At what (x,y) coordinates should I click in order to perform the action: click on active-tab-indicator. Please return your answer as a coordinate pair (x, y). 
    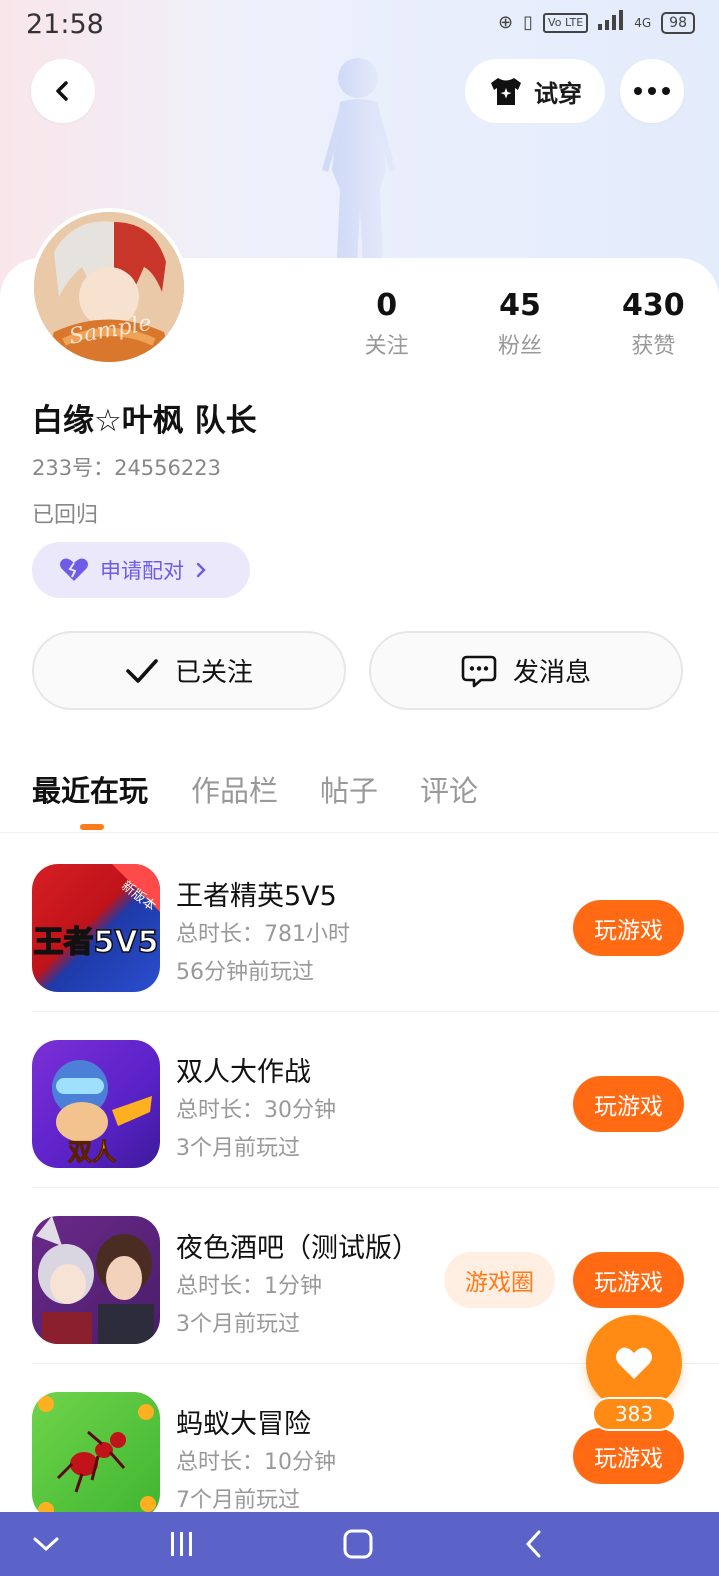
    Looking at the image, I should click on (92, 827).